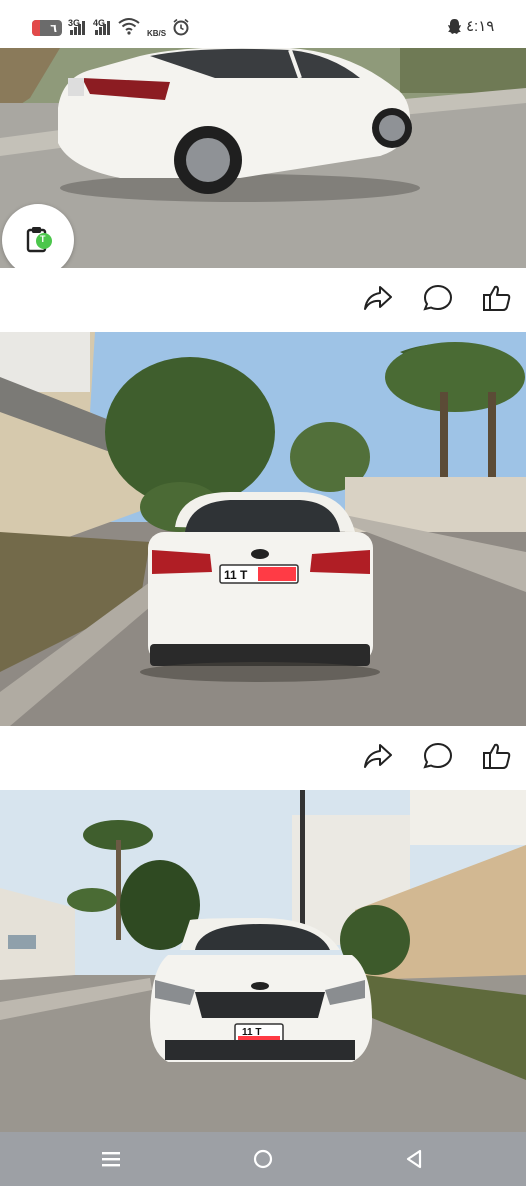 The width and height of the screenshot is (526, 1186). I want to click on speed-unit: KB/S, so click(157, 33).